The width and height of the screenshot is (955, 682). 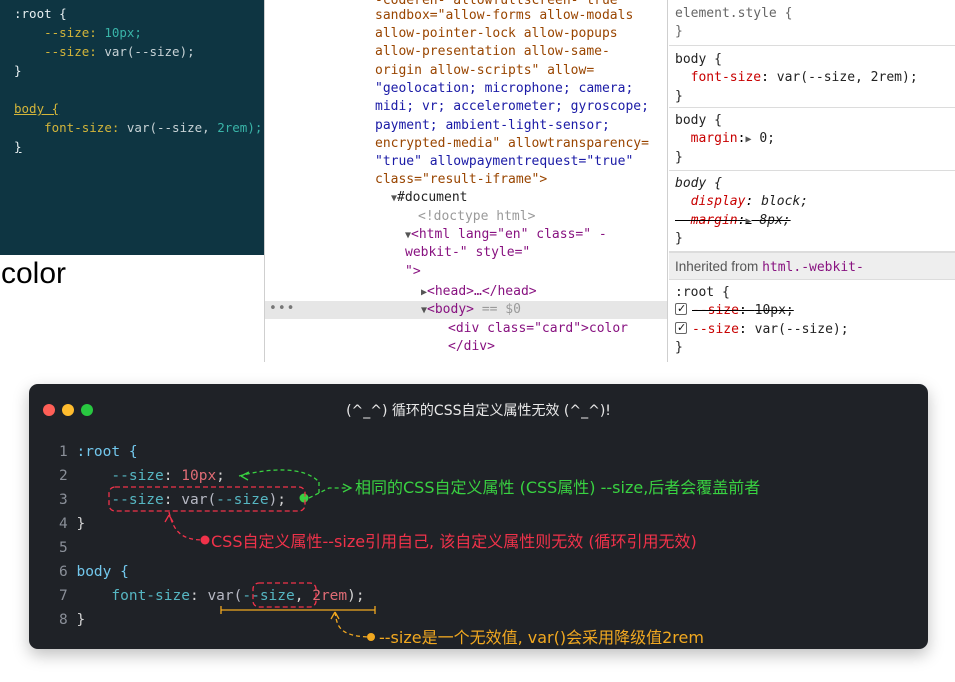 What do you see at coordinates (812, 23) in the screenshot?
I see `element-style-rule: element.style { }` at bounding box center [812, 23].